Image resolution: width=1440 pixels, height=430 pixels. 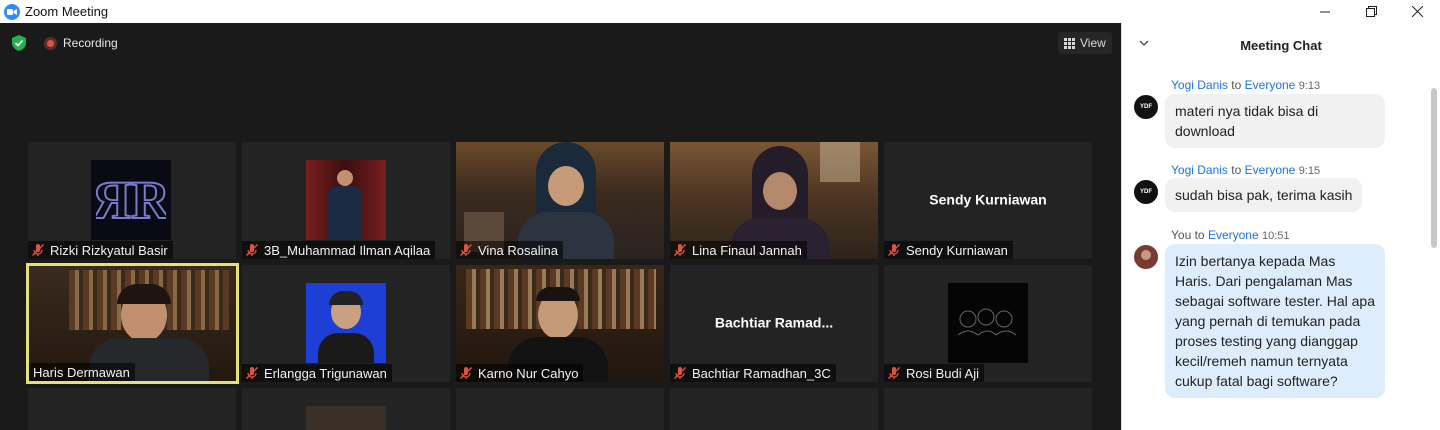 What do you see at coordinates (747, 250) in the screenshot?
I see `participant-name: Lina Finaul Jannah` at bounding box center [747, 250].